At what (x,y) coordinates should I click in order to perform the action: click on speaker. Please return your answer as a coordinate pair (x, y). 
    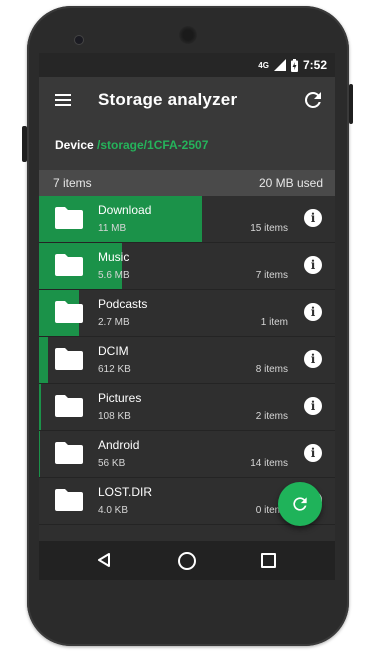
    Looking at the image, I should click on (188, 35).